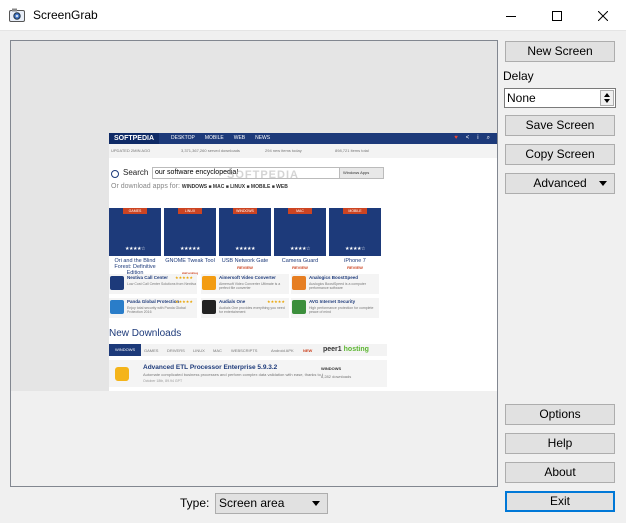 The image size is (626, 523). Describe the element at coordinates (332, 349) in the screenshot. I see `site-sponsor-peer: peer1` at that location.